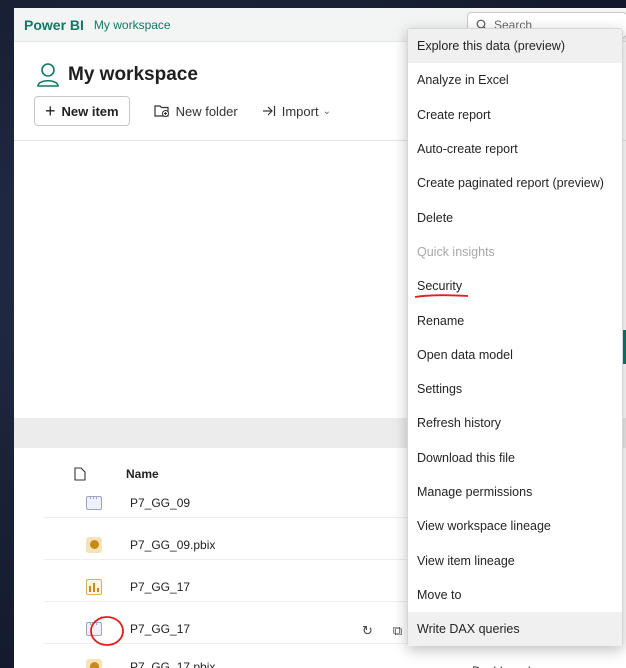 This screenshot has height=668, width=626. I want to click on item-name: P7_GG_17.pbix, so click(172, 664).